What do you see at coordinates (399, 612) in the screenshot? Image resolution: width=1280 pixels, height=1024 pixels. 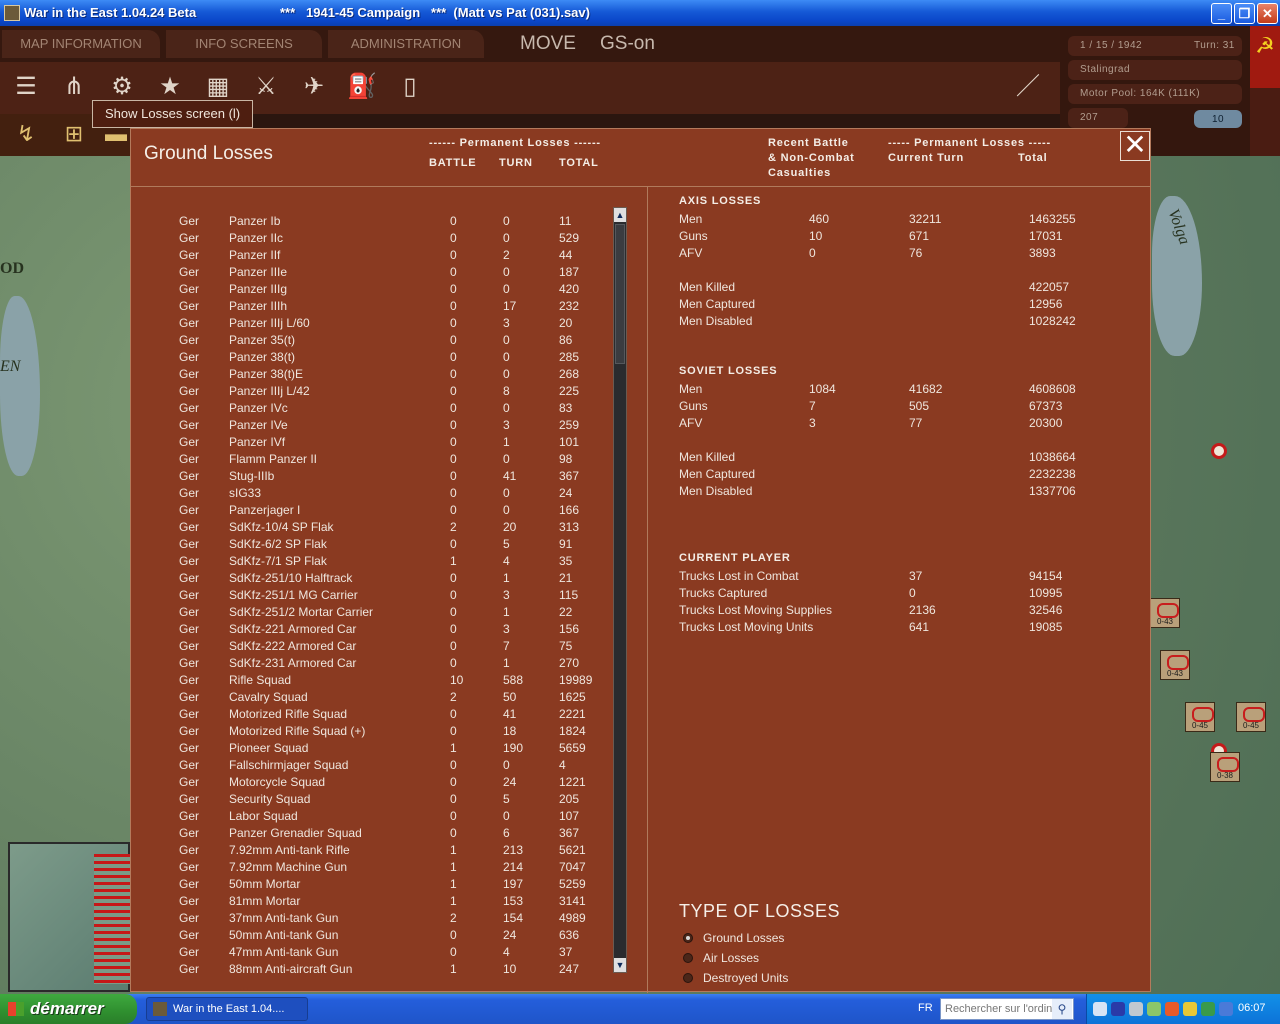 I see `unit-loss-row: Ger SdKfz-251/2 Mortar Carrier 0 1 22` at bounding box center [399, 612].